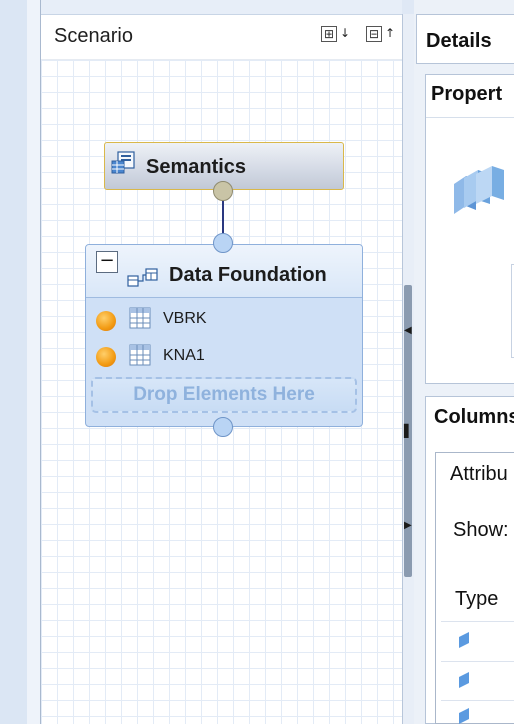 This screenshot has height=724, width=514. I want to click on data-foundation-label: Data Foundation, so click(248, 275).